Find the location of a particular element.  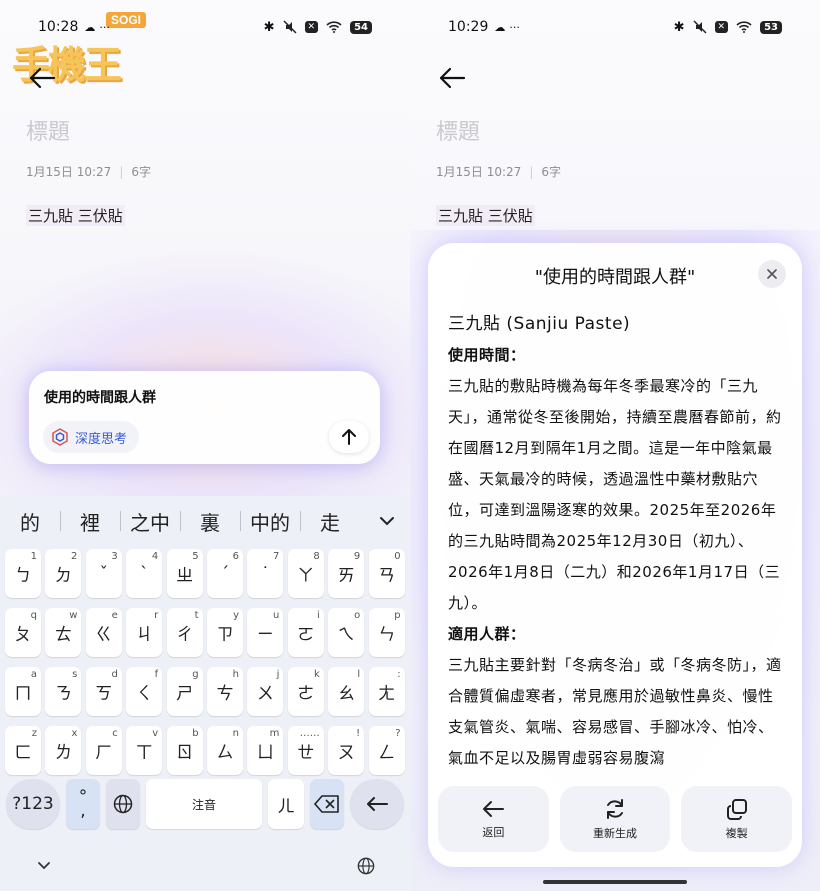

zhuyin-key: ˊ6 is located at coordinates (225, 573).